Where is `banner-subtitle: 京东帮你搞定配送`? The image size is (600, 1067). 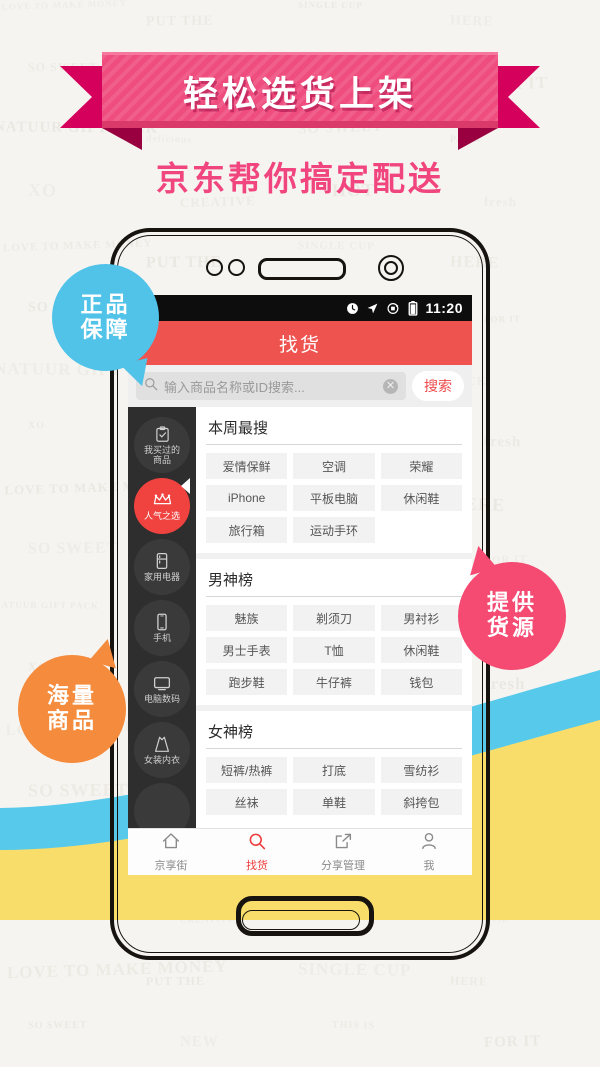 banner-subtitle: 京东帮你搞定配送 is located at coordinates (300, 178).